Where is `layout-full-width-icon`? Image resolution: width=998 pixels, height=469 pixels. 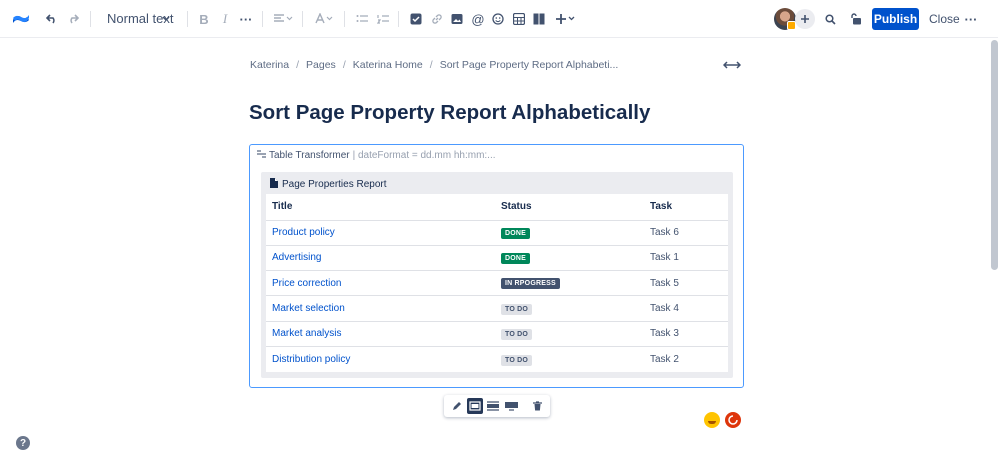 layout-full-width-icon is located at coordinates (511, 406).